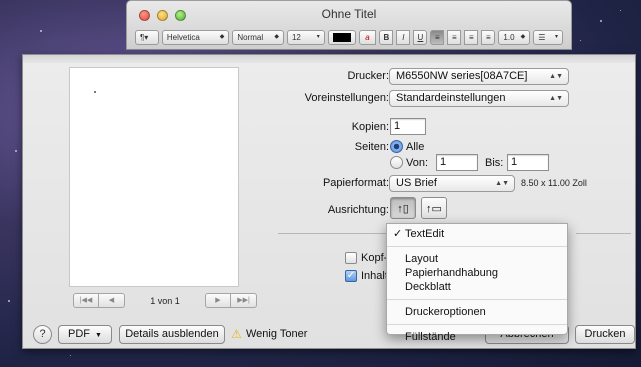 The width and height of the screenshot is (641, 367). I want to click on pages-range-radio, so click(396, 162).